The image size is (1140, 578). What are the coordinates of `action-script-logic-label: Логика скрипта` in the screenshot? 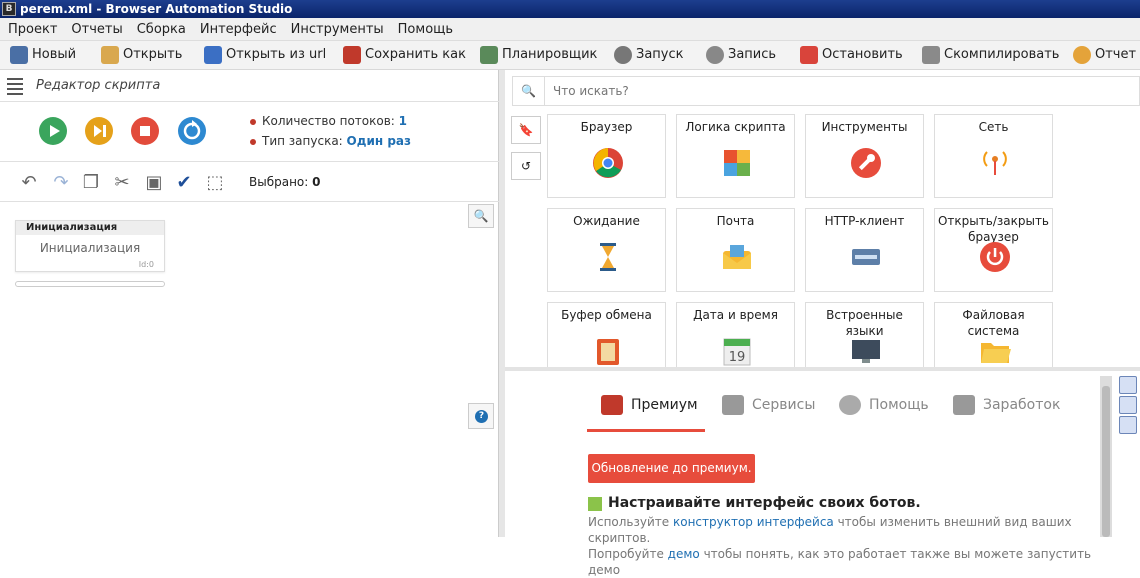 It's located at (735, 127).